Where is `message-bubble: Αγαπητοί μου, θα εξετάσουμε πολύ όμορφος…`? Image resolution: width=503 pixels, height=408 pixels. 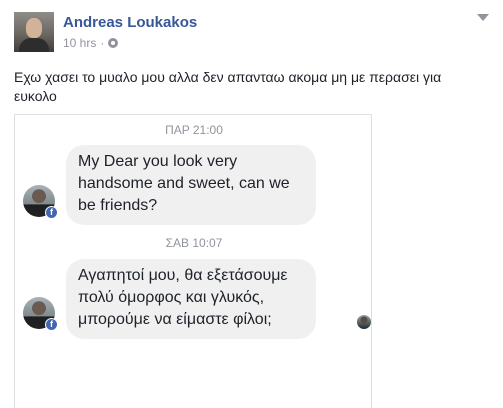 message-bubble: Αγαπητοί μου, θα εξετάσουμε πολύ όμορφος… is located at coordinates (191, 299).